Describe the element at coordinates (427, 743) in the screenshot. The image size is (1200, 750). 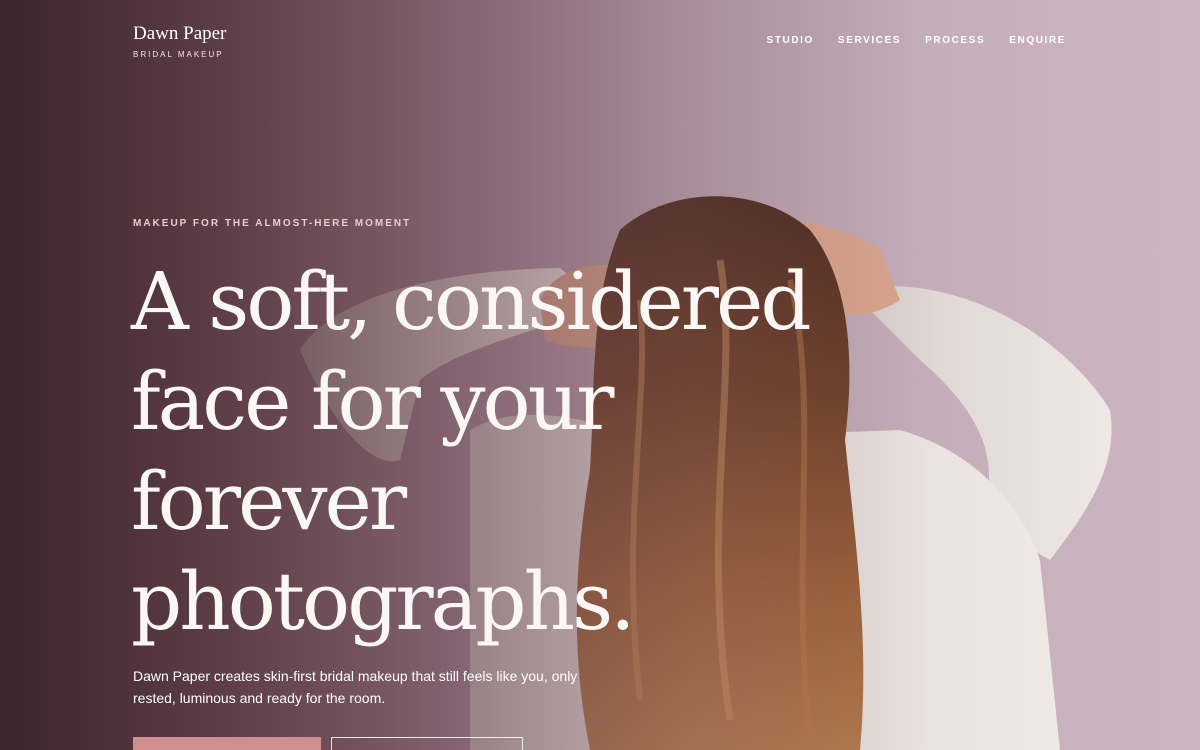
I see `secondary-cta-button` at that location.